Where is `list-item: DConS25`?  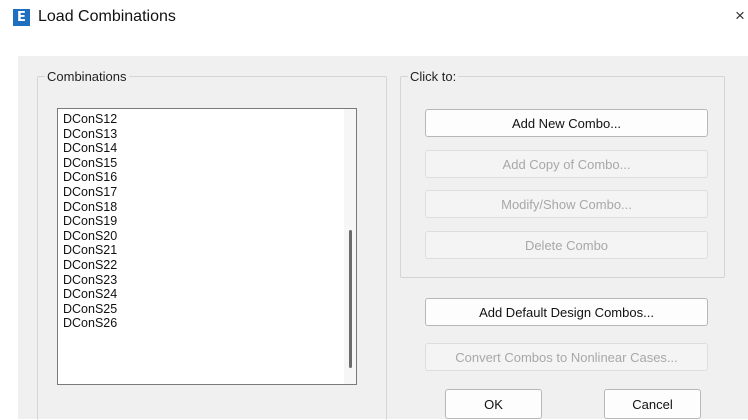
list-item: DConS25 is located at coordinates (90, 309).